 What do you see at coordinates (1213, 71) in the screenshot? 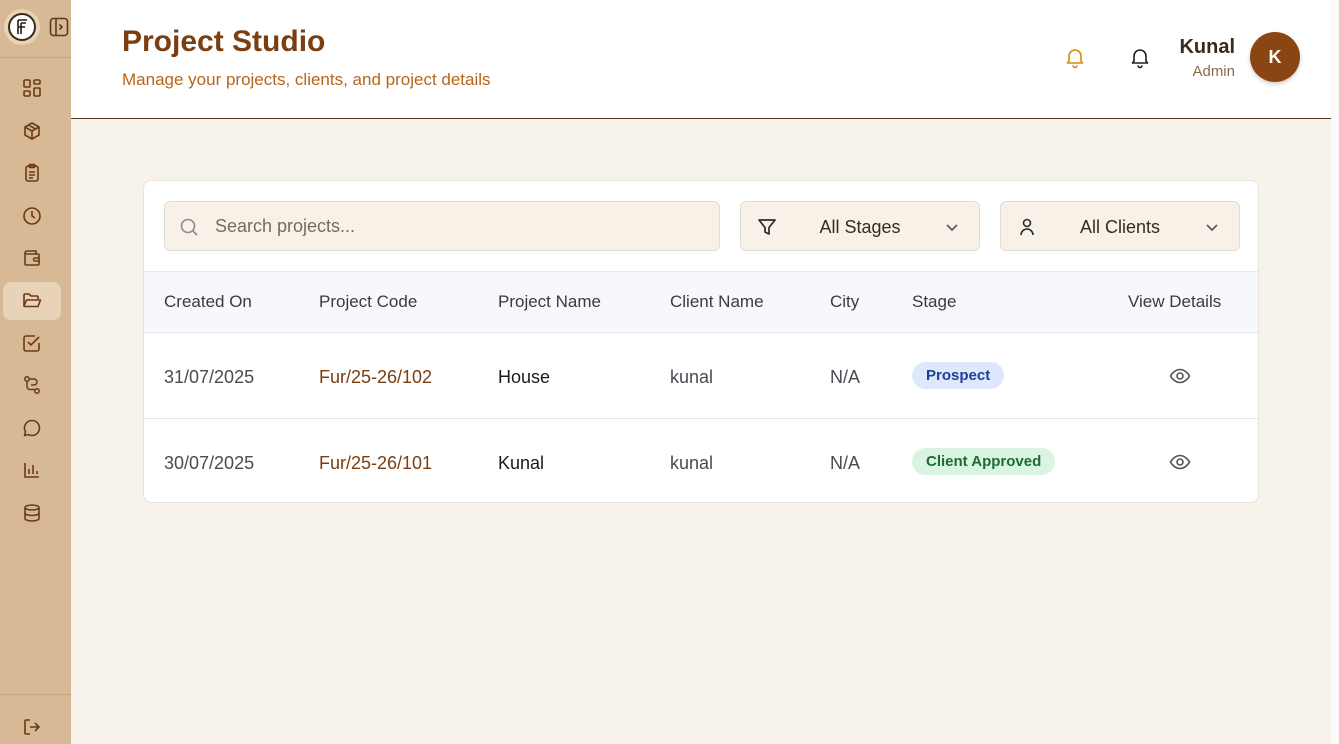
I see `user-role: Admin` at bounding box center [1213, 71].